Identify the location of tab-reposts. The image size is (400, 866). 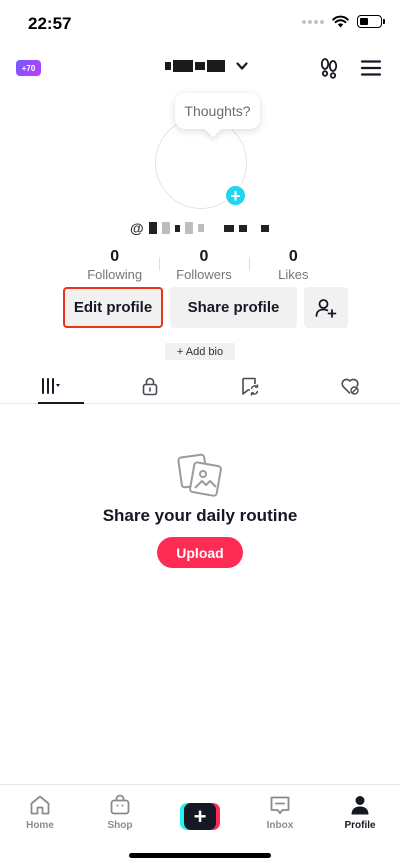
(250, 385).